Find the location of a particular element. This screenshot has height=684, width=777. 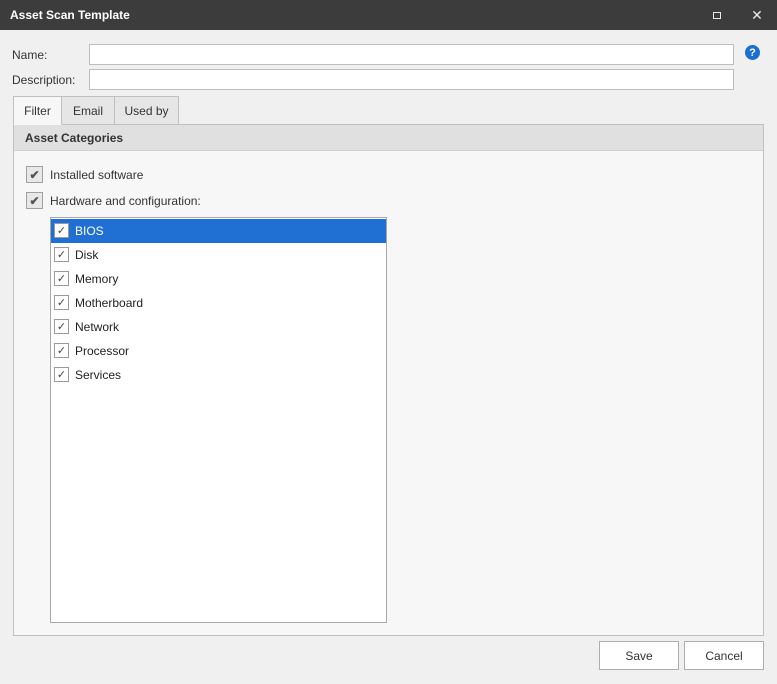

item-label: Services is located at coordinates (98, 375).